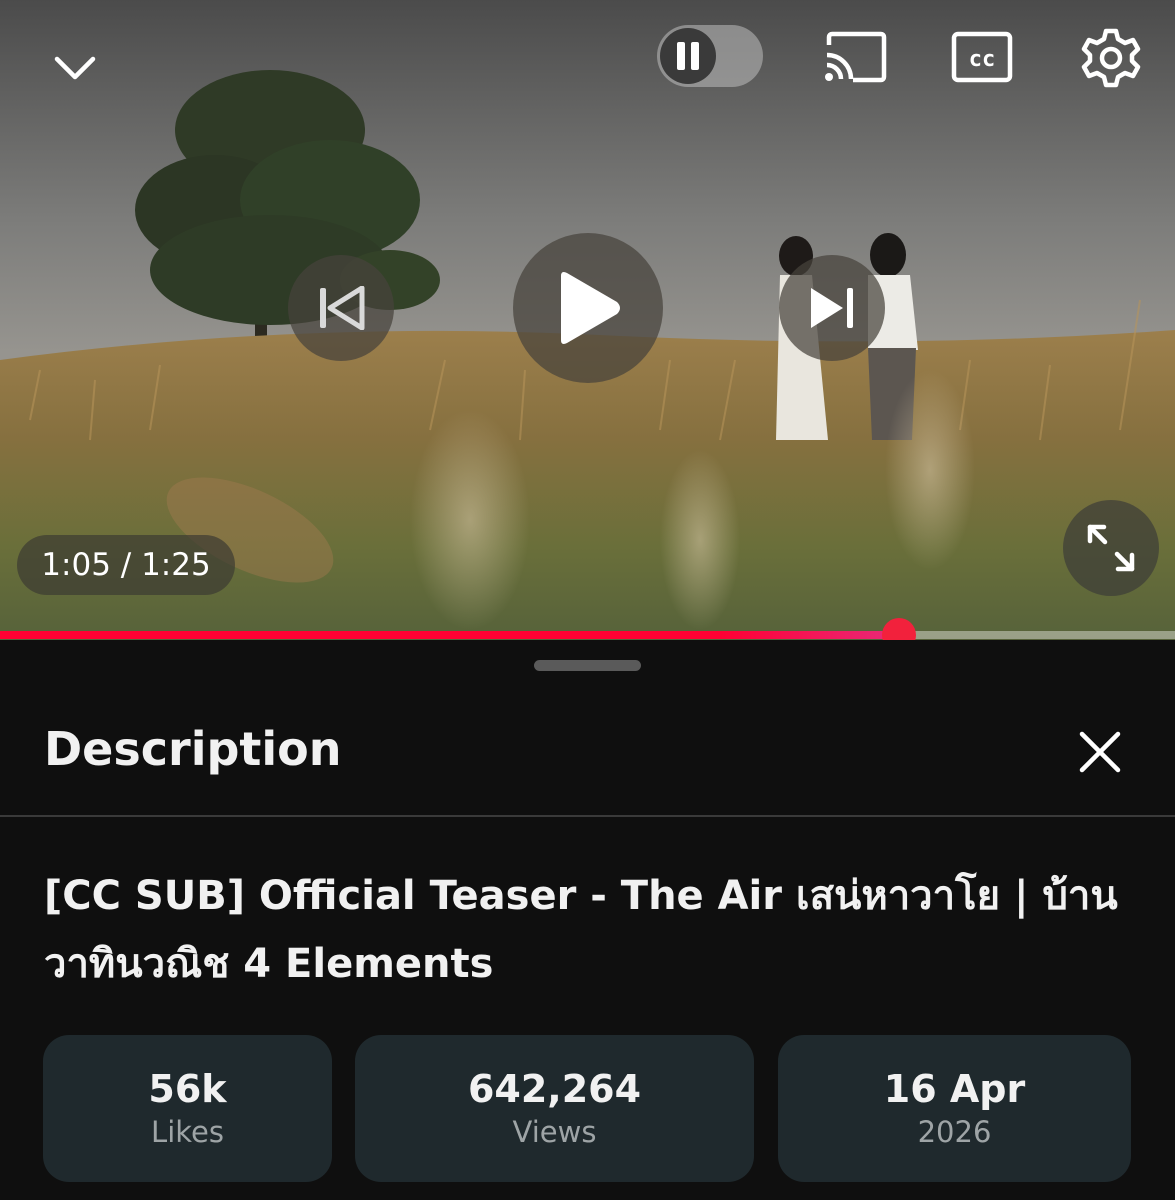 This screenshot has width=1175, height=1200. I want to click on gear-icon, so click(1111, 58).